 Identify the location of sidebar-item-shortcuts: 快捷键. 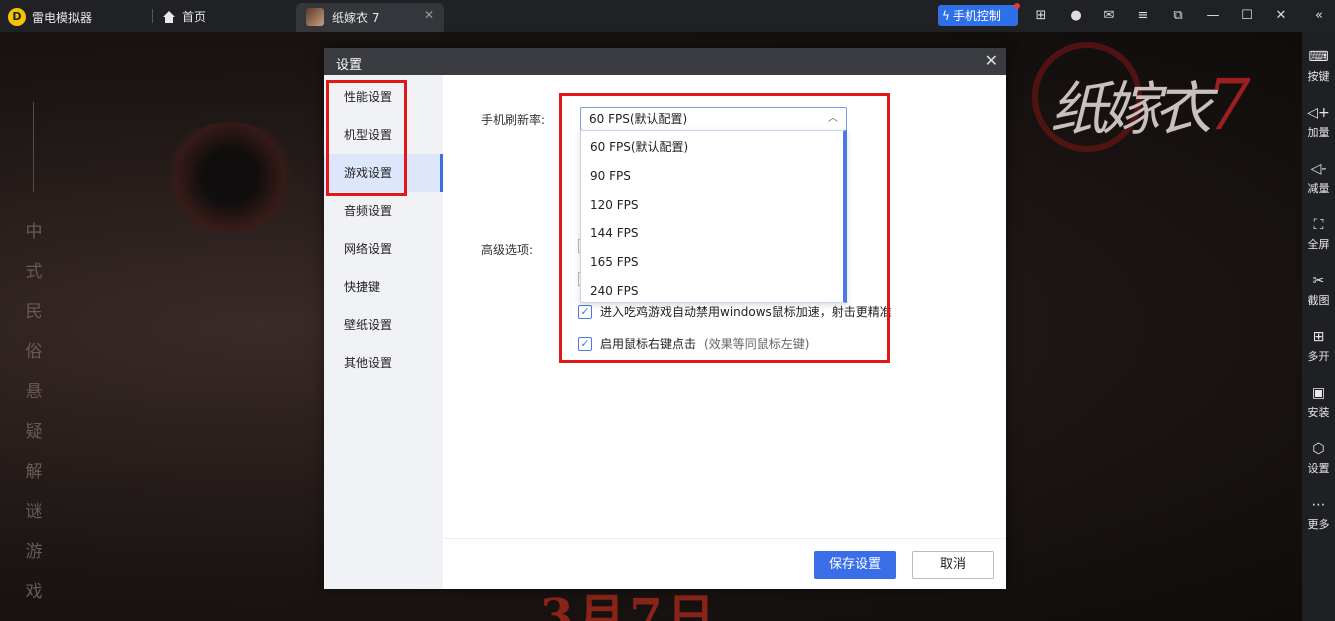
(383, 287).